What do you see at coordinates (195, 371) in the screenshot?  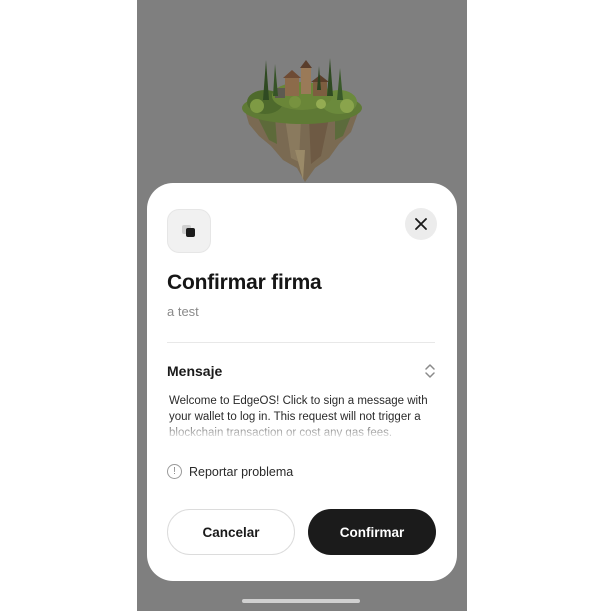 I see `message-section-label: Mensaje` at bounding box center [195, 371].